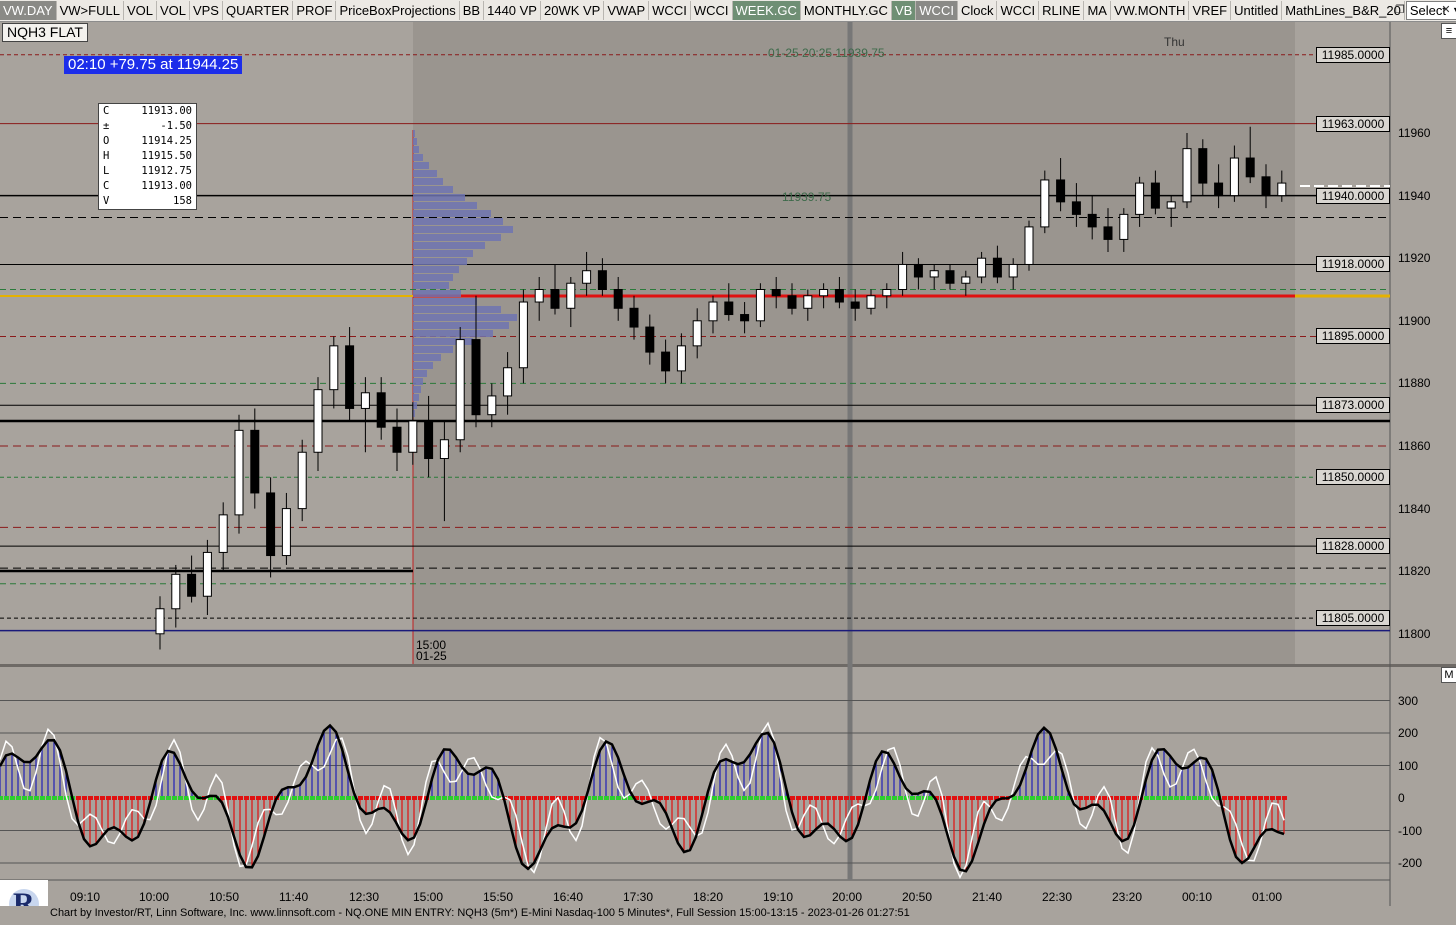 The height and width of the screenshot is (925, 1456). What do you see at coordinates (1150, 10) in the screenshot?
I see `toolbar-button-vw-month: VW.MONTH` at bounding box center [1150, 10].